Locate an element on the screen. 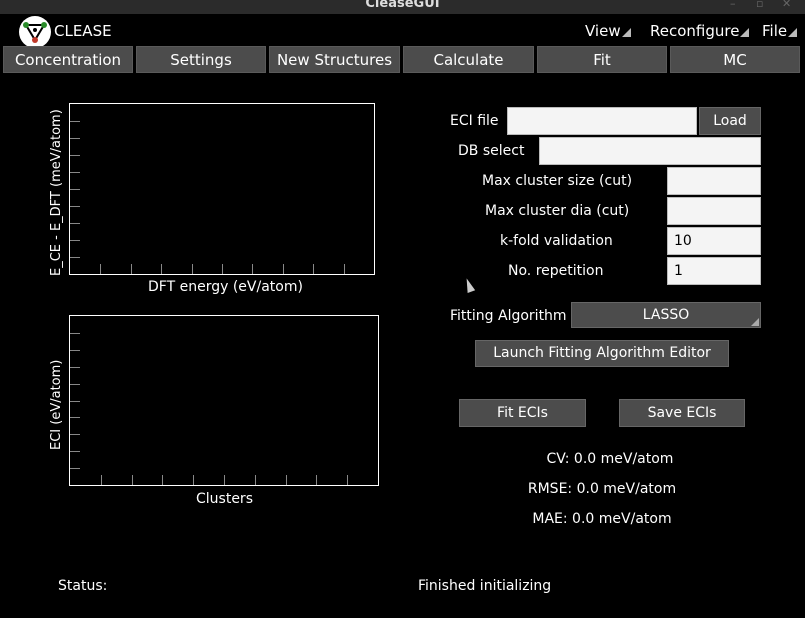 This screenshot has height=618, width=805. clease-logo-icon is located at coordinates (35, 32).